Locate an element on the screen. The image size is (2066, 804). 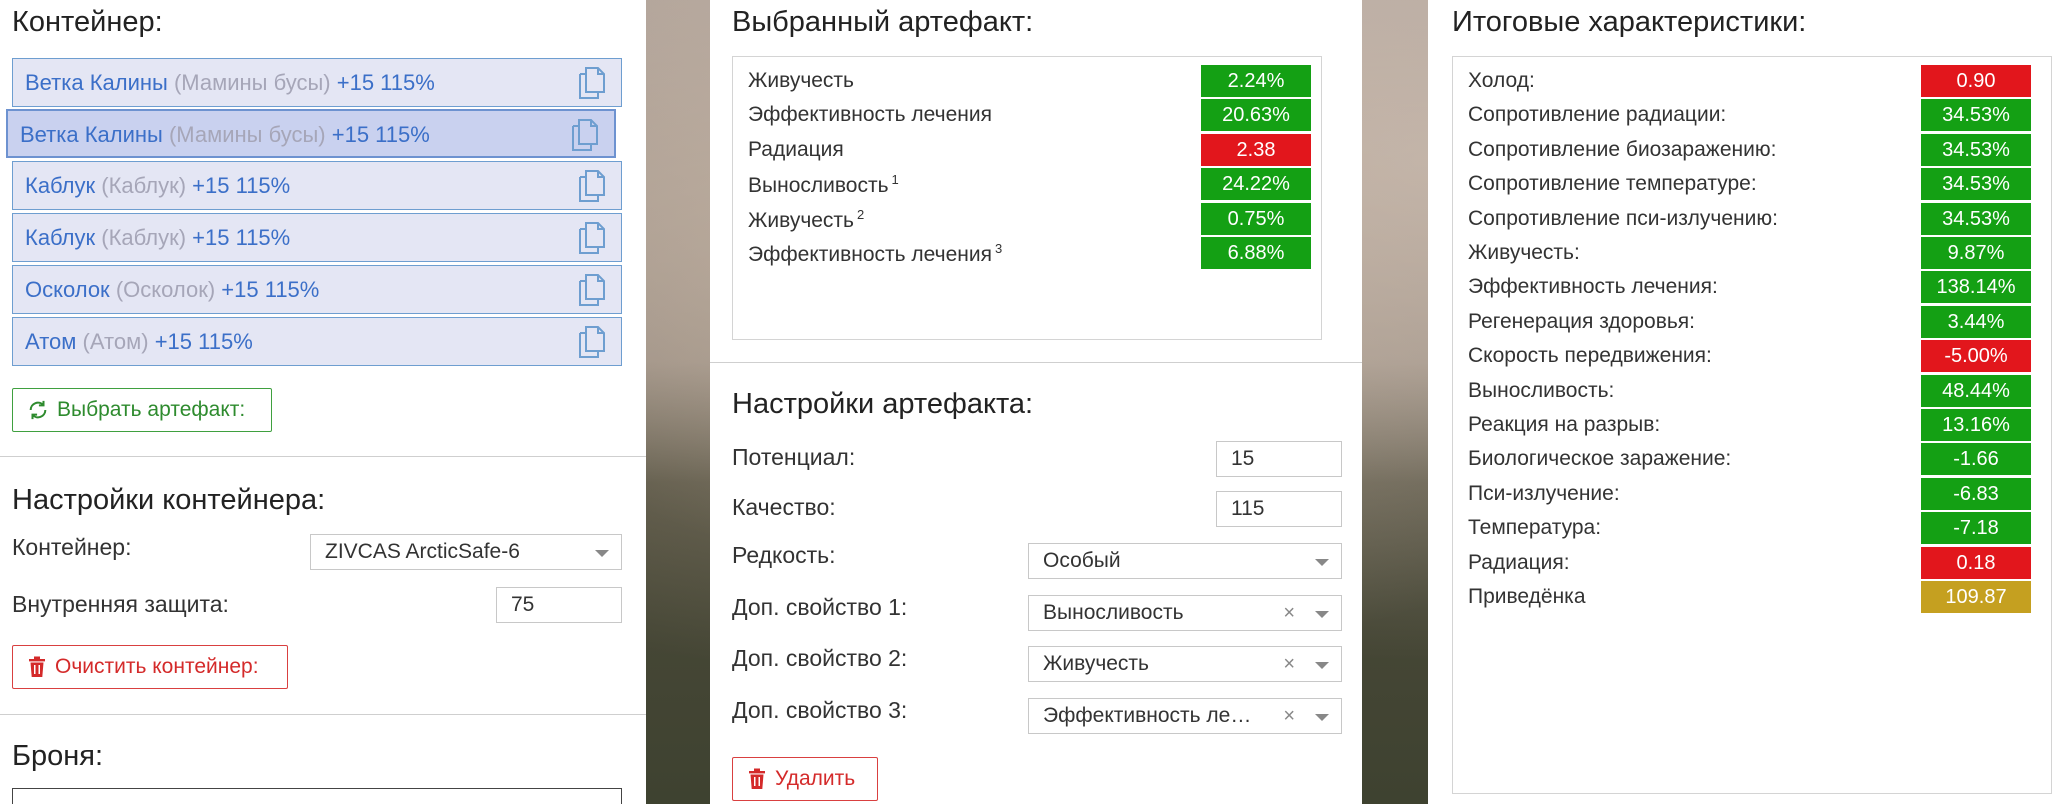
prop3-select: Эффективность ле… × is located at coordinates (1185, 716).